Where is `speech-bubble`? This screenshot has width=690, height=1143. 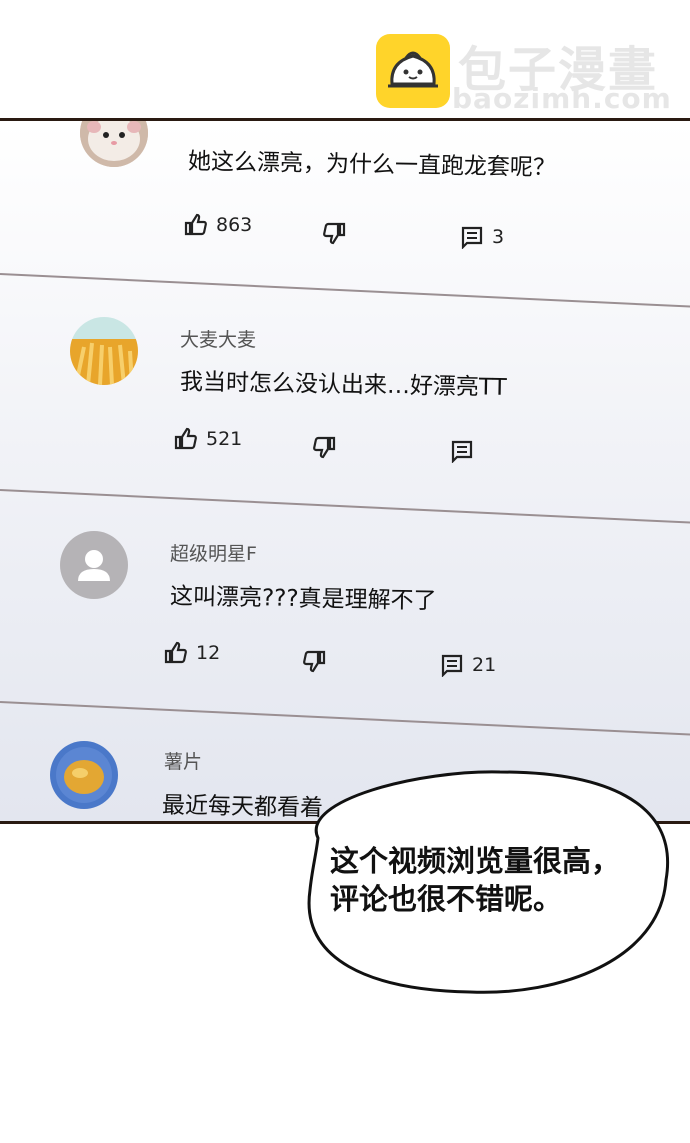 speech-bubble is located at coordinates (488, 882).